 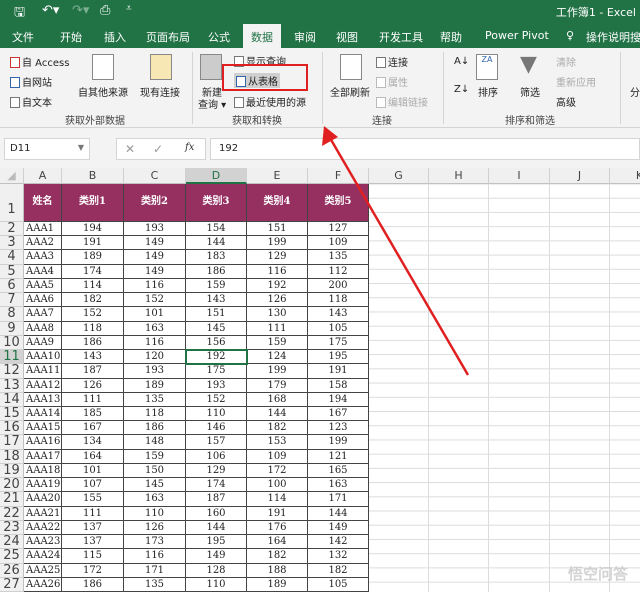 I want to click on watermark: 悟空问答, so click(x=597, y=574).